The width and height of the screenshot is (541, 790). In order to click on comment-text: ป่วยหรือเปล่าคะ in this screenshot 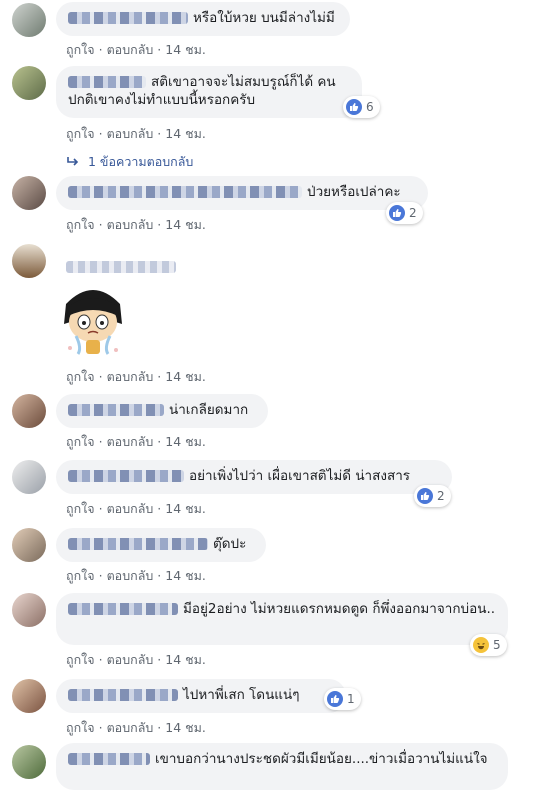, I will do `click(354, 192)`.